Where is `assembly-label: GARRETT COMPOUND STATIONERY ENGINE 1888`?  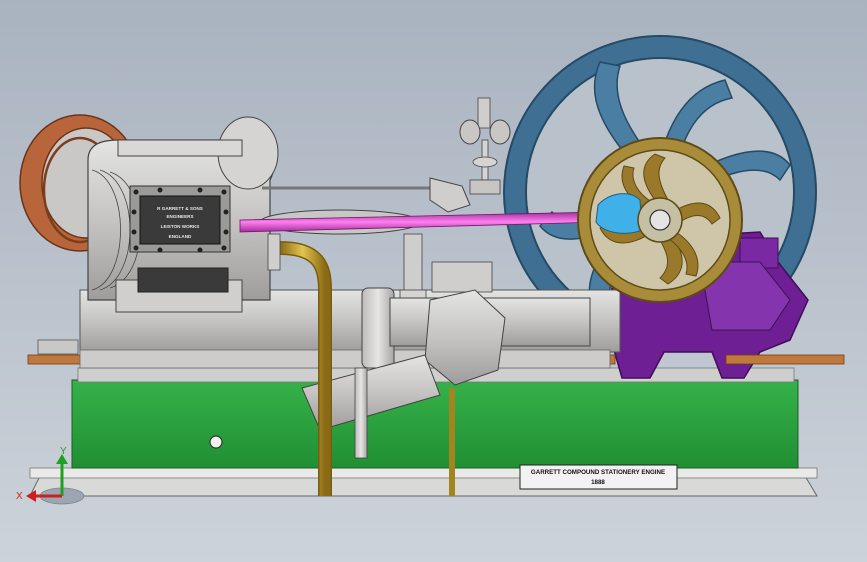
assembly-label: GARRETT COMPOUND STATIONERY ENGINE 1888 is located at coordinates (598, 477).